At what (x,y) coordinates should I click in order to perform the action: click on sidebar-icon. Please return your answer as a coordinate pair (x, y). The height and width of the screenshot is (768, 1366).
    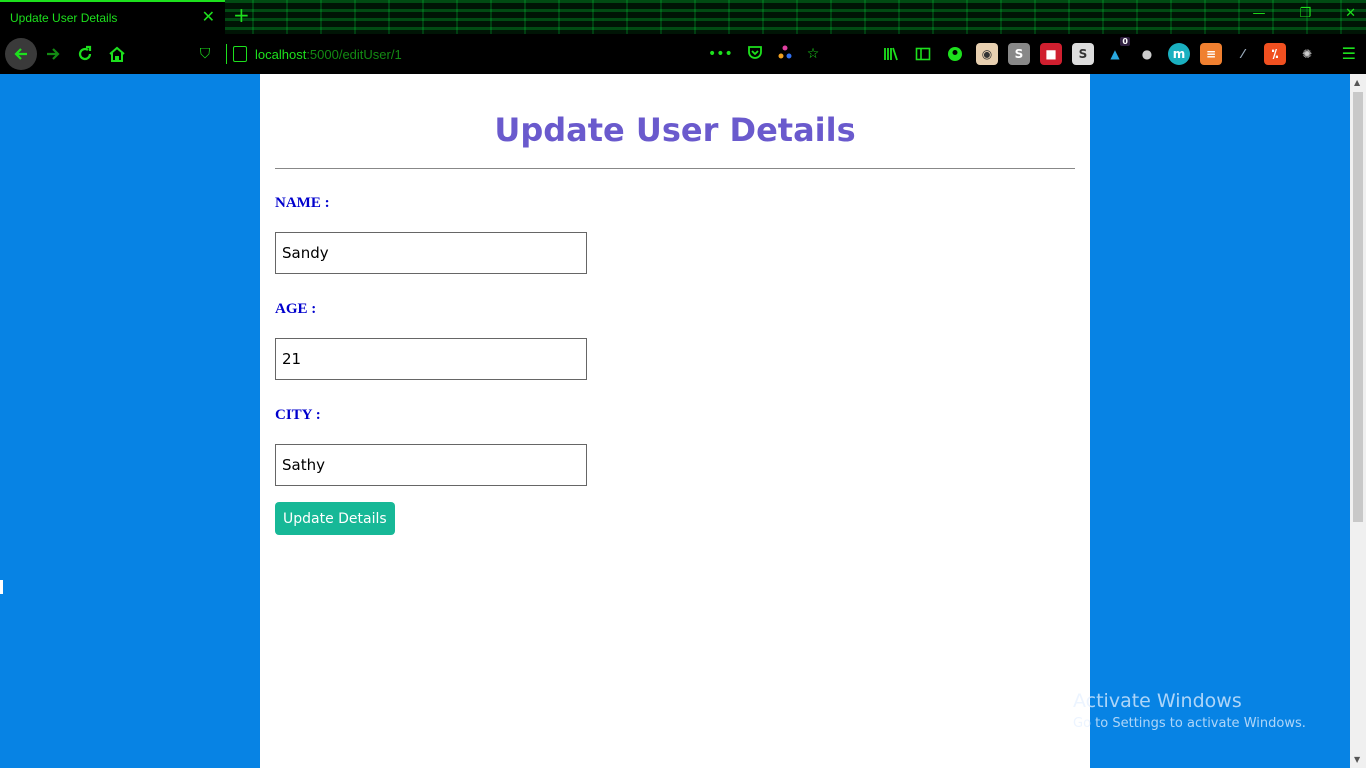
    Looking at the image, I should click on (923, 54).